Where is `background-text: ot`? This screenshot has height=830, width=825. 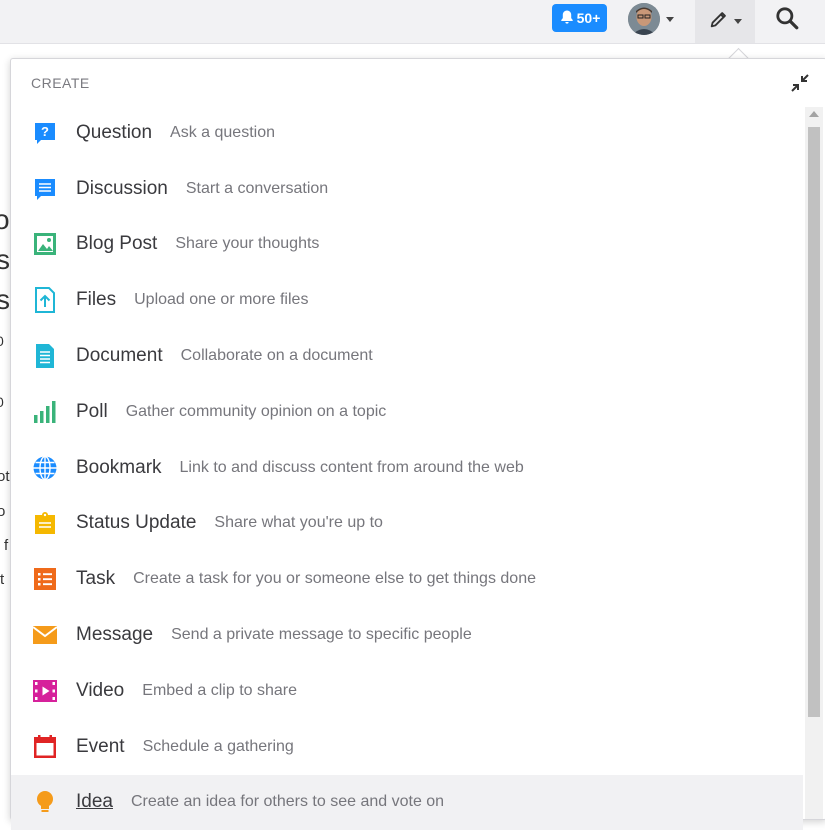
background-text: ot is located at coordinates (5, 476).